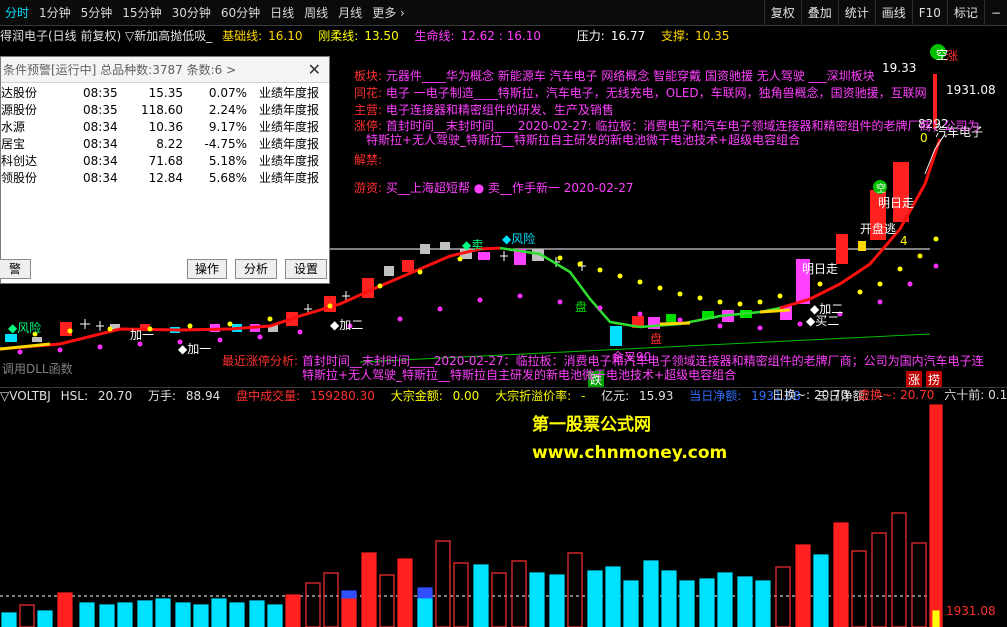 The width and height of the screenshot is (1007, 627). What do you see at coordinates (142, 335) in the screenshot?
I see `add-one-label: 加一` at bounding box center [142, 335].